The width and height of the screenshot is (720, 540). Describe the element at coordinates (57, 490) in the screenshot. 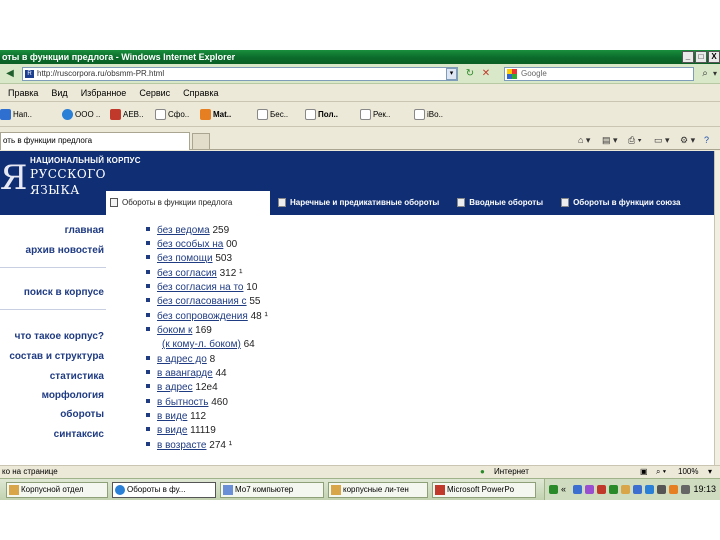

I see `taskbar-item: Корпусной отдел` at that location.